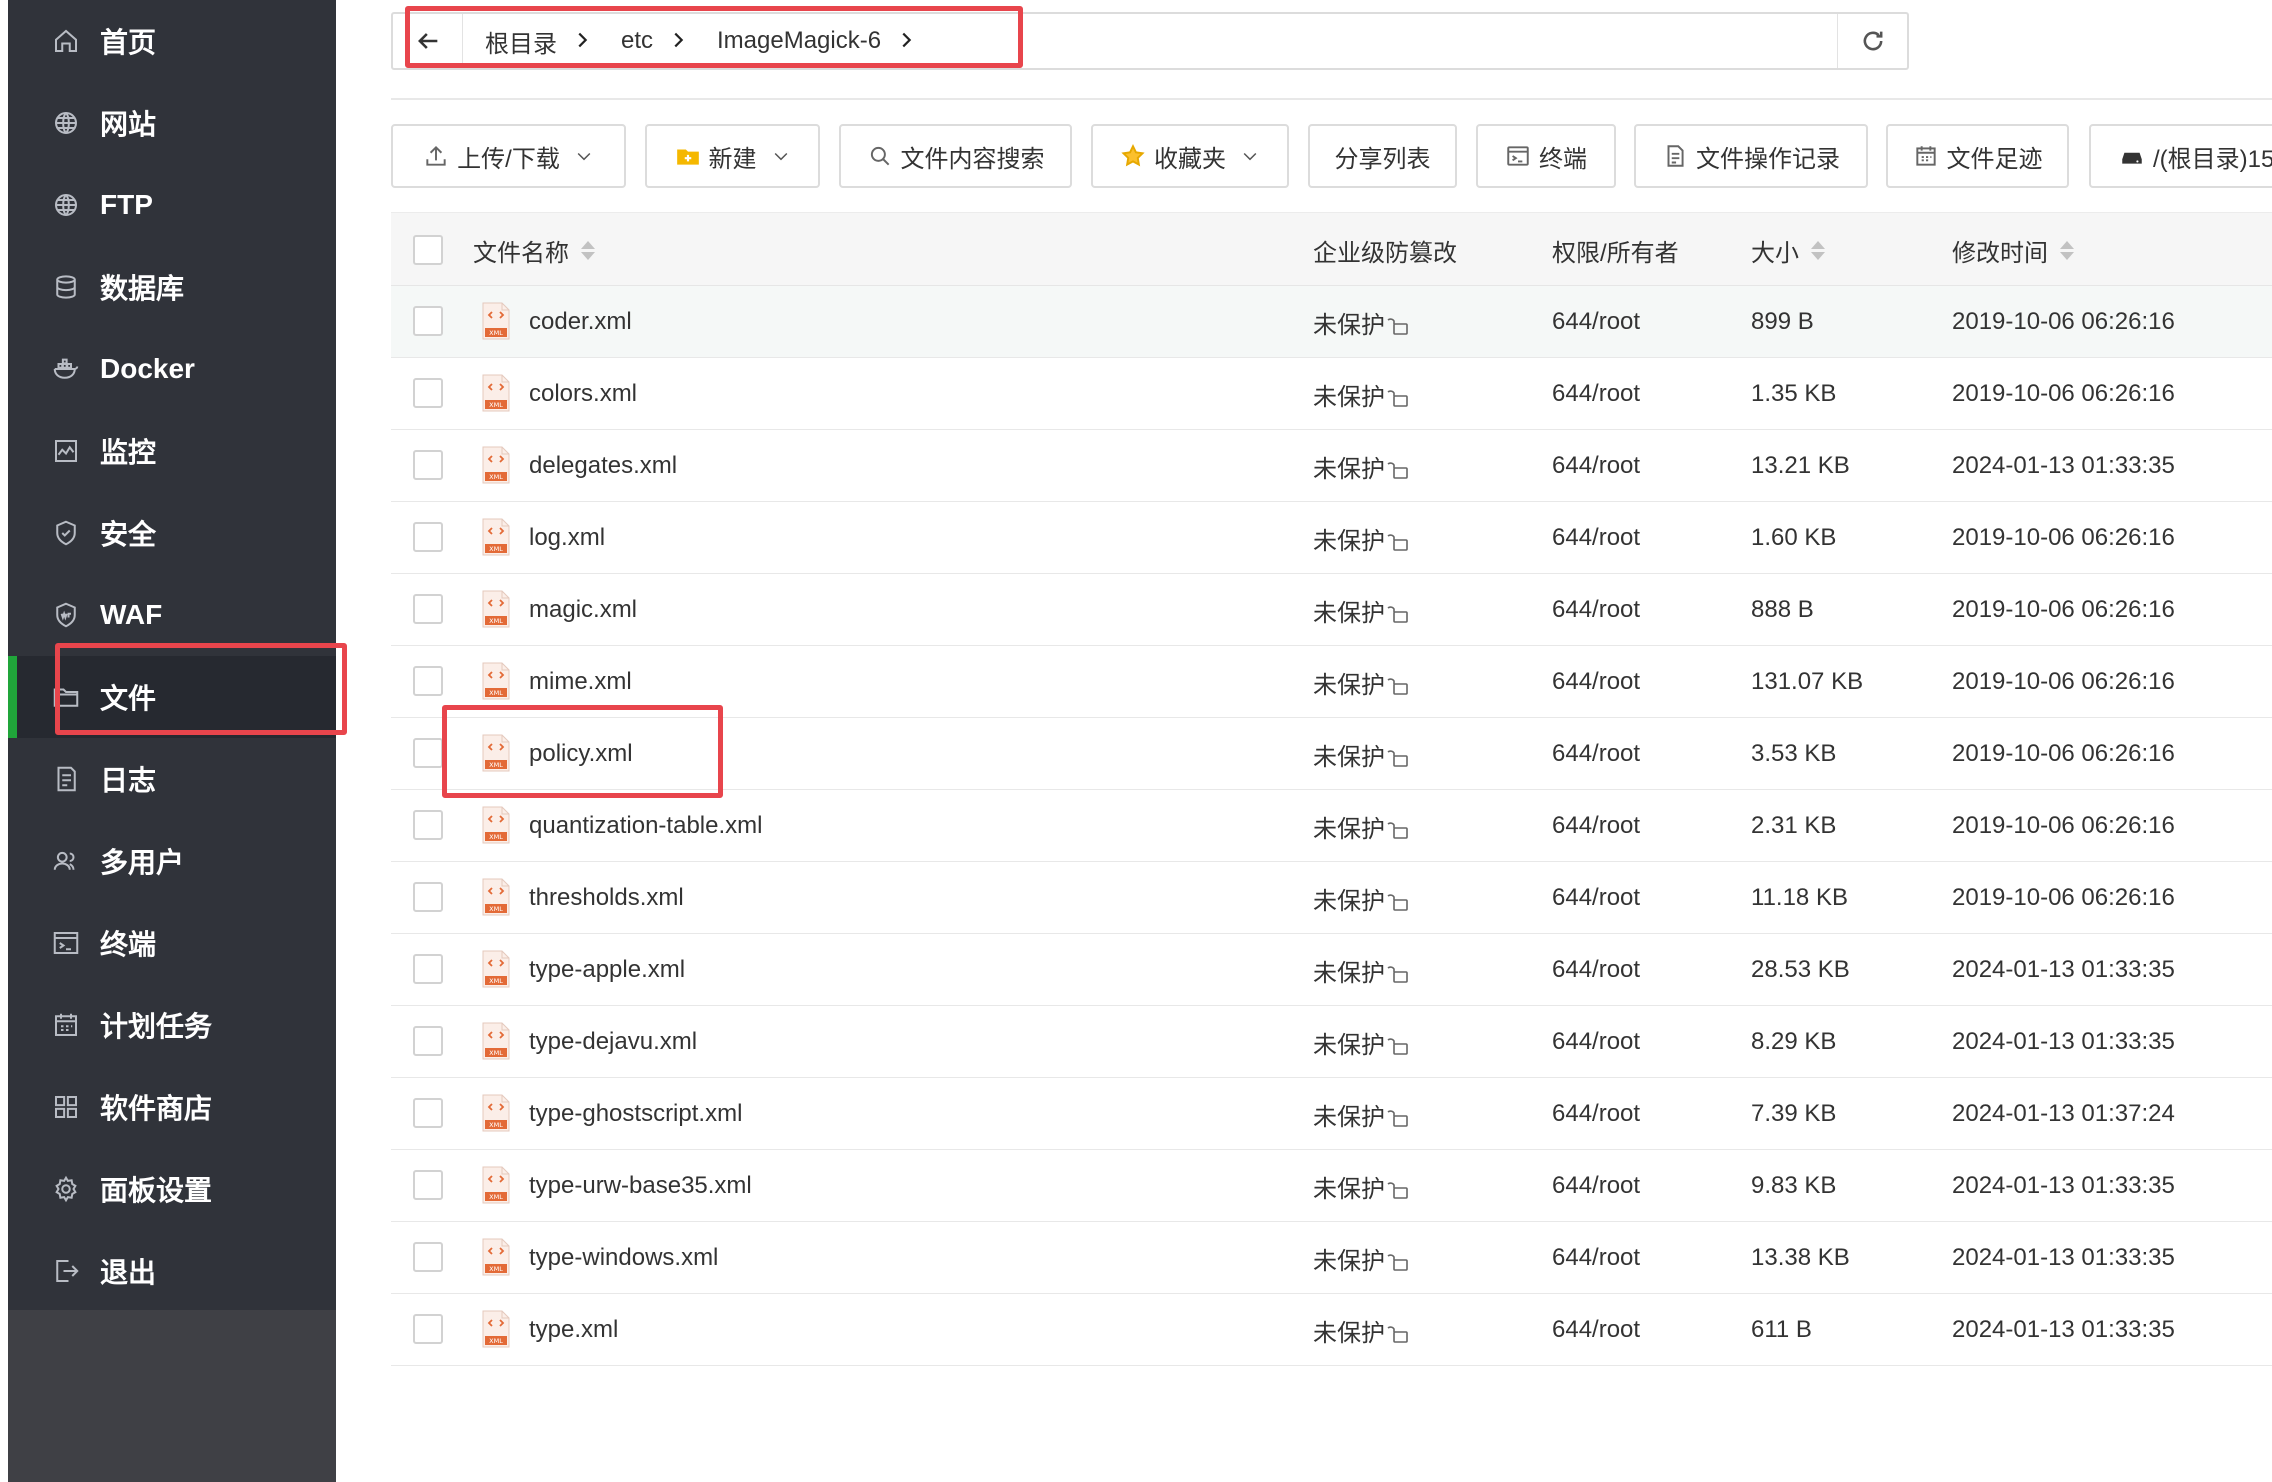 The image size is (2272, 1482). Describe the element at coordinates (428, 41) in the screenshot. I see `back-button` at that location.